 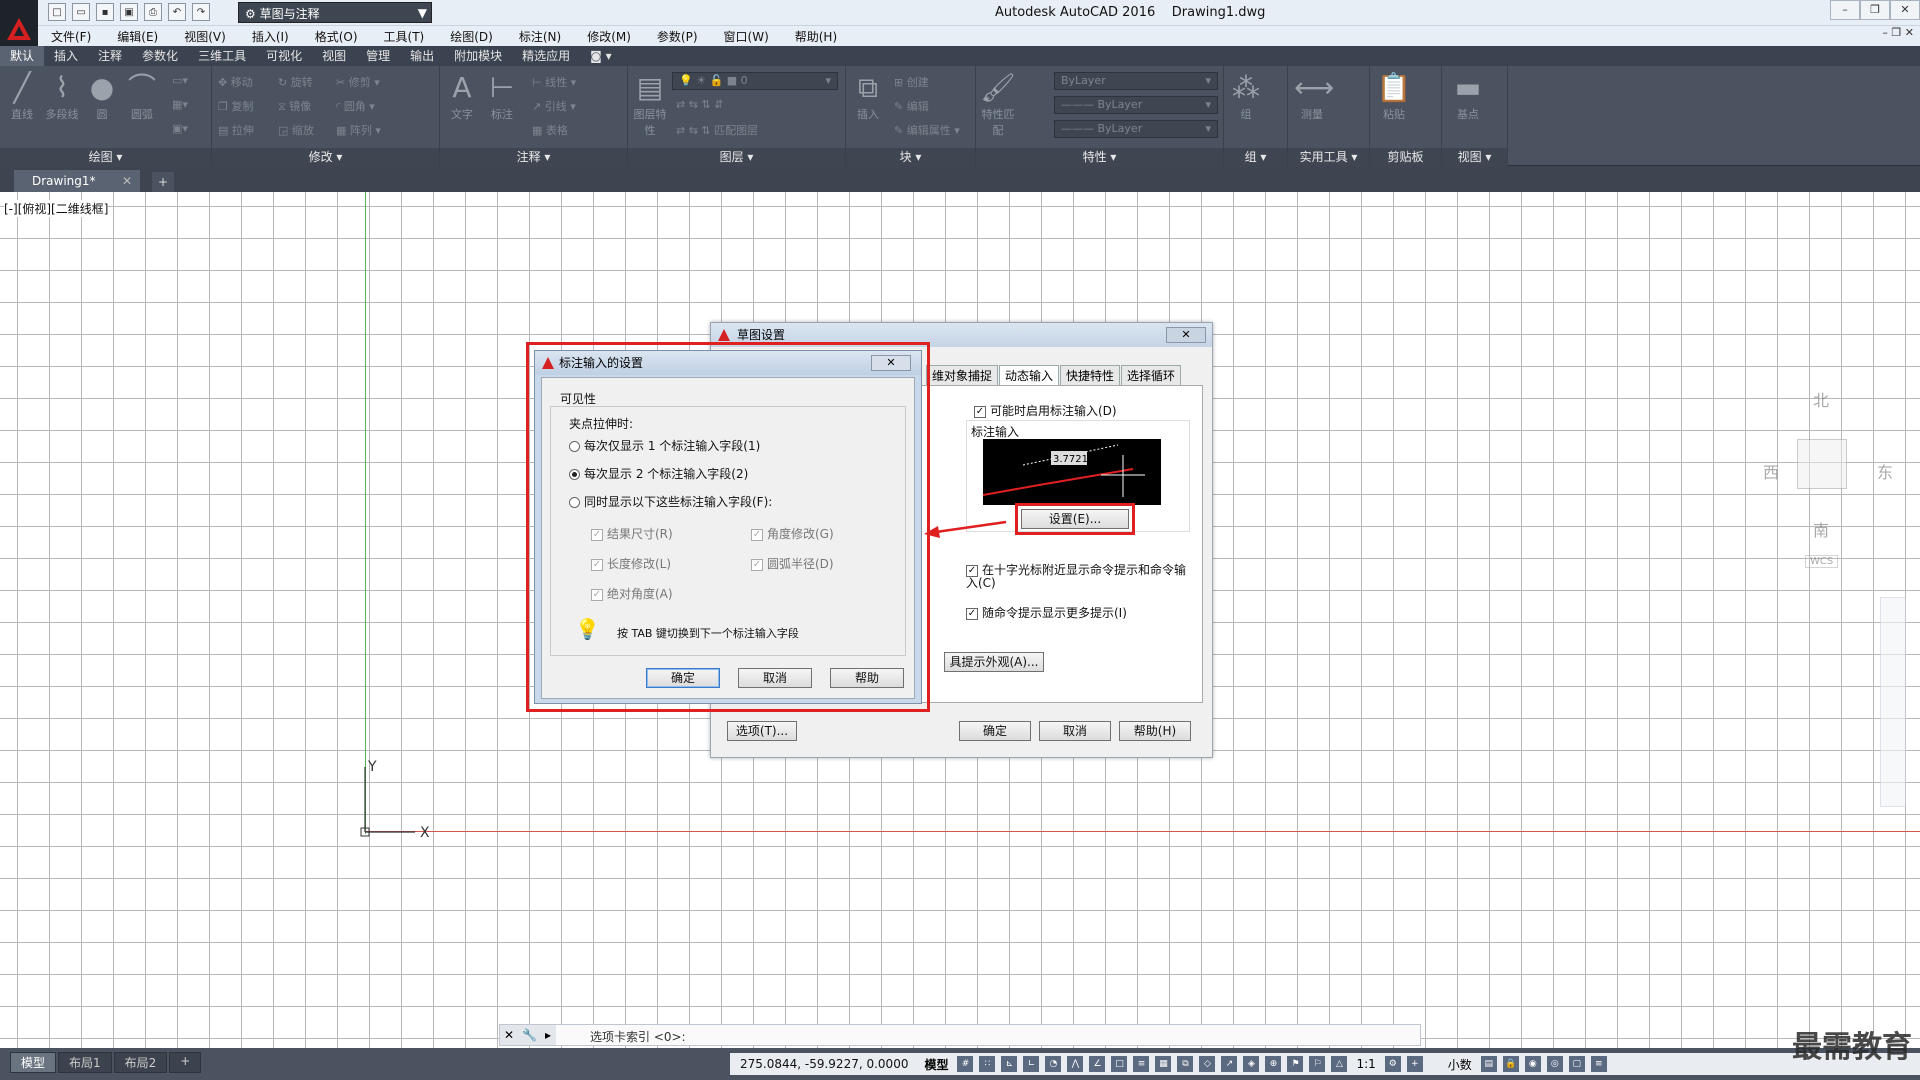 What do you see at coordinates (1136, 105) in the screenshot?
I see `linetype-dropdown: ——— ByLayer ▾` at bounding box center [1136, 105].